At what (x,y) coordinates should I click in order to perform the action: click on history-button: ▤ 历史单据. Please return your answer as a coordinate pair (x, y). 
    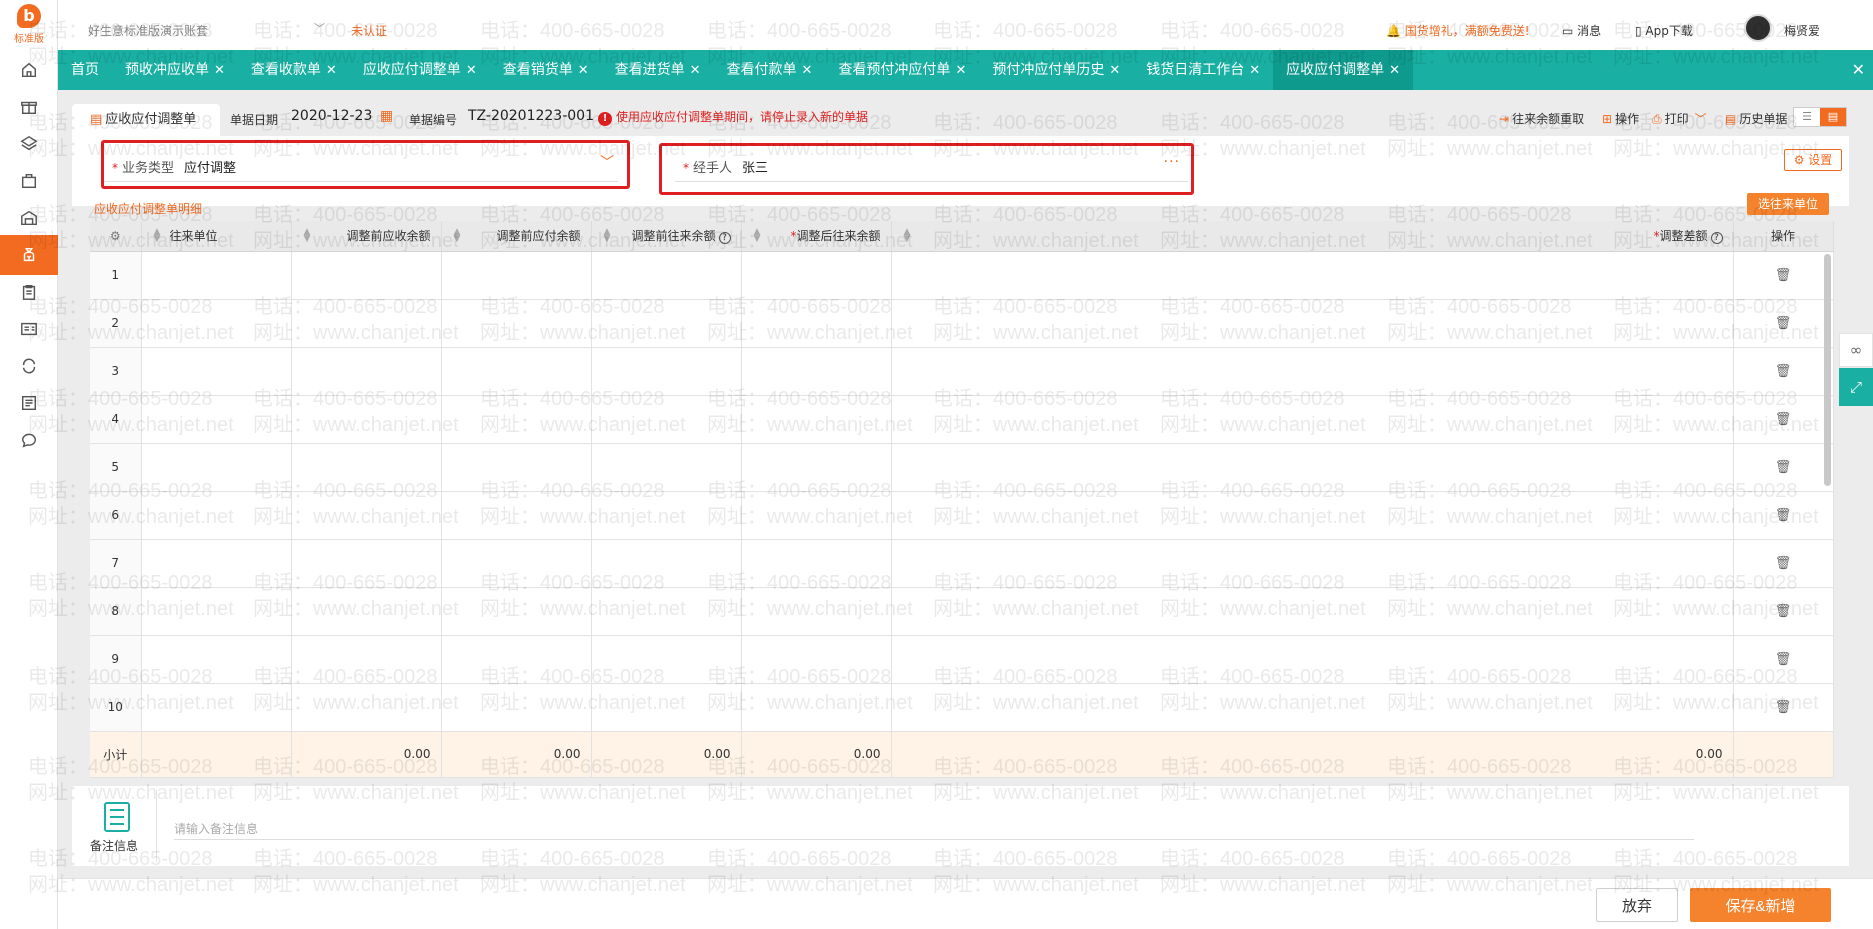
    Looking at the image, I should click on (1756, 118).